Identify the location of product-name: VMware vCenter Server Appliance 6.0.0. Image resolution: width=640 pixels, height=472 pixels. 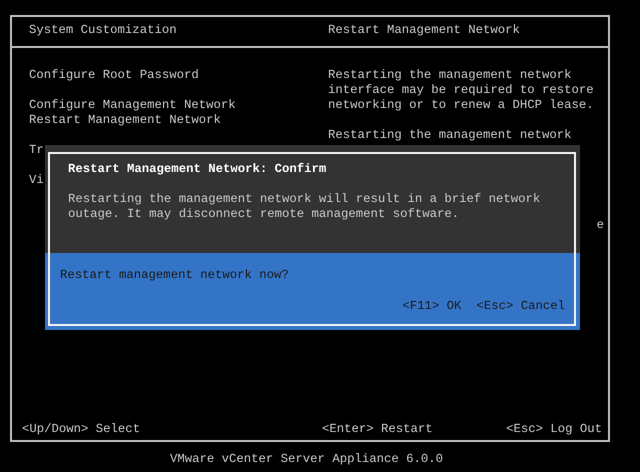
(306, 459).